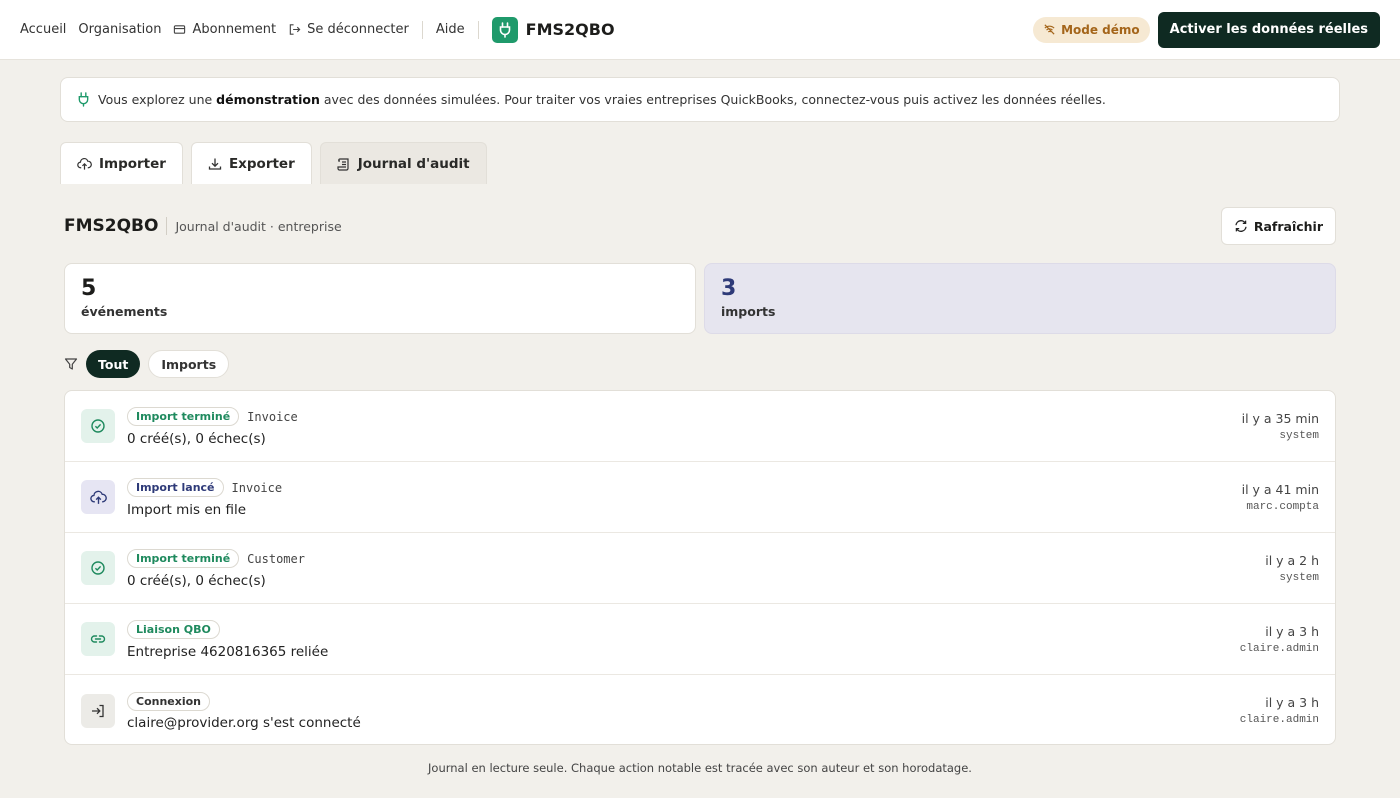 The height and width of the screenshot is (798, 1400). Describe the element at coordinates (450, 29) in the screenshot. I see `nav-help-link: Aide` at that location.